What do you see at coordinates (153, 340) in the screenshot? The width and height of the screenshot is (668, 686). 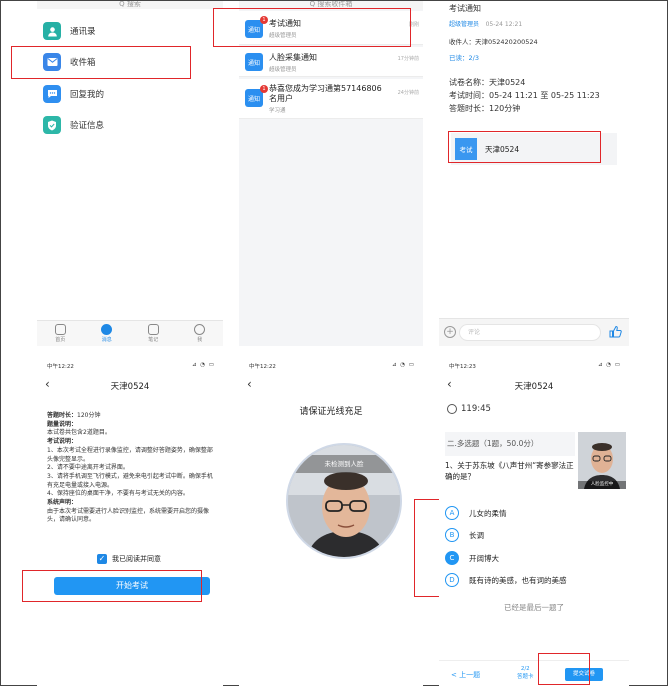 I see `tab-label: 笔记` at bounding box center [153, 340].